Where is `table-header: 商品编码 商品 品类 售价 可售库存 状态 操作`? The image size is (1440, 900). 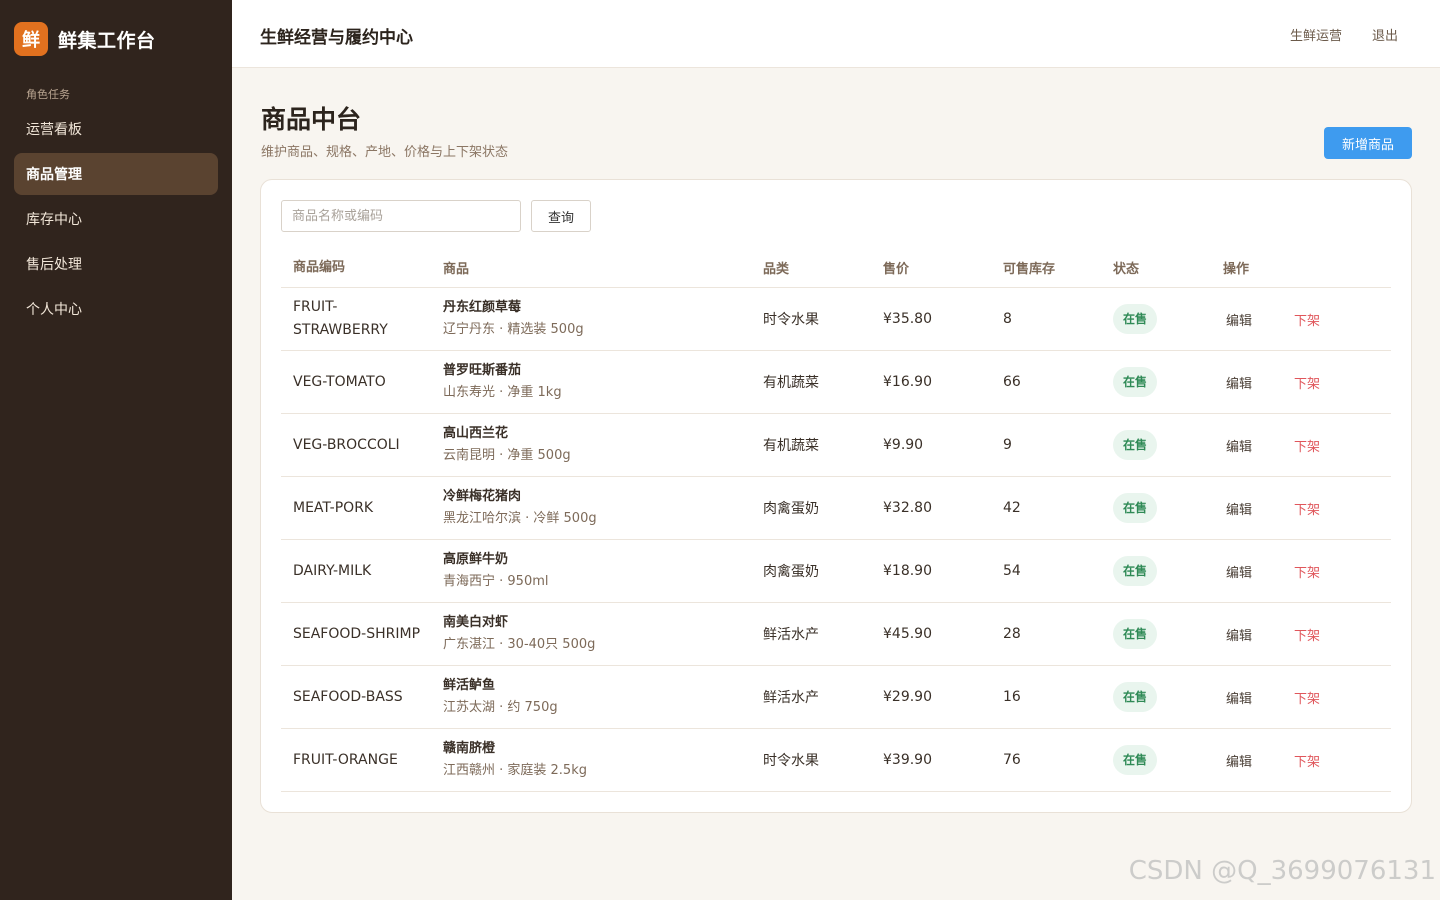 table-header: 商品编码 商品 品类 售价 可售库存 状态 操作 is located at coordinates (836, 268).